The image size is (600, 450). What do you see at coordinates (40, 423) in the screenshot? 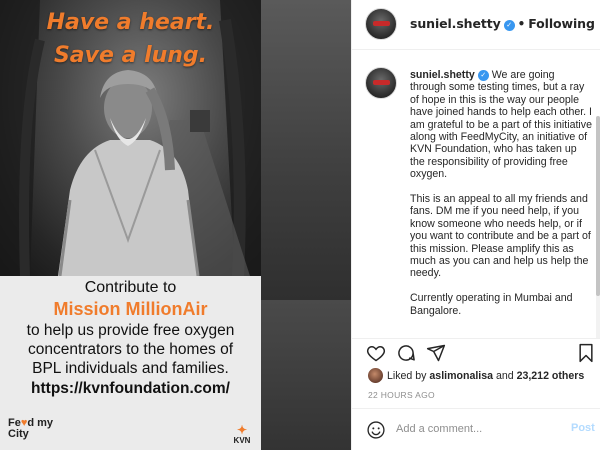
I see `logo-text-part: d my` at bounding box center [40, 423].